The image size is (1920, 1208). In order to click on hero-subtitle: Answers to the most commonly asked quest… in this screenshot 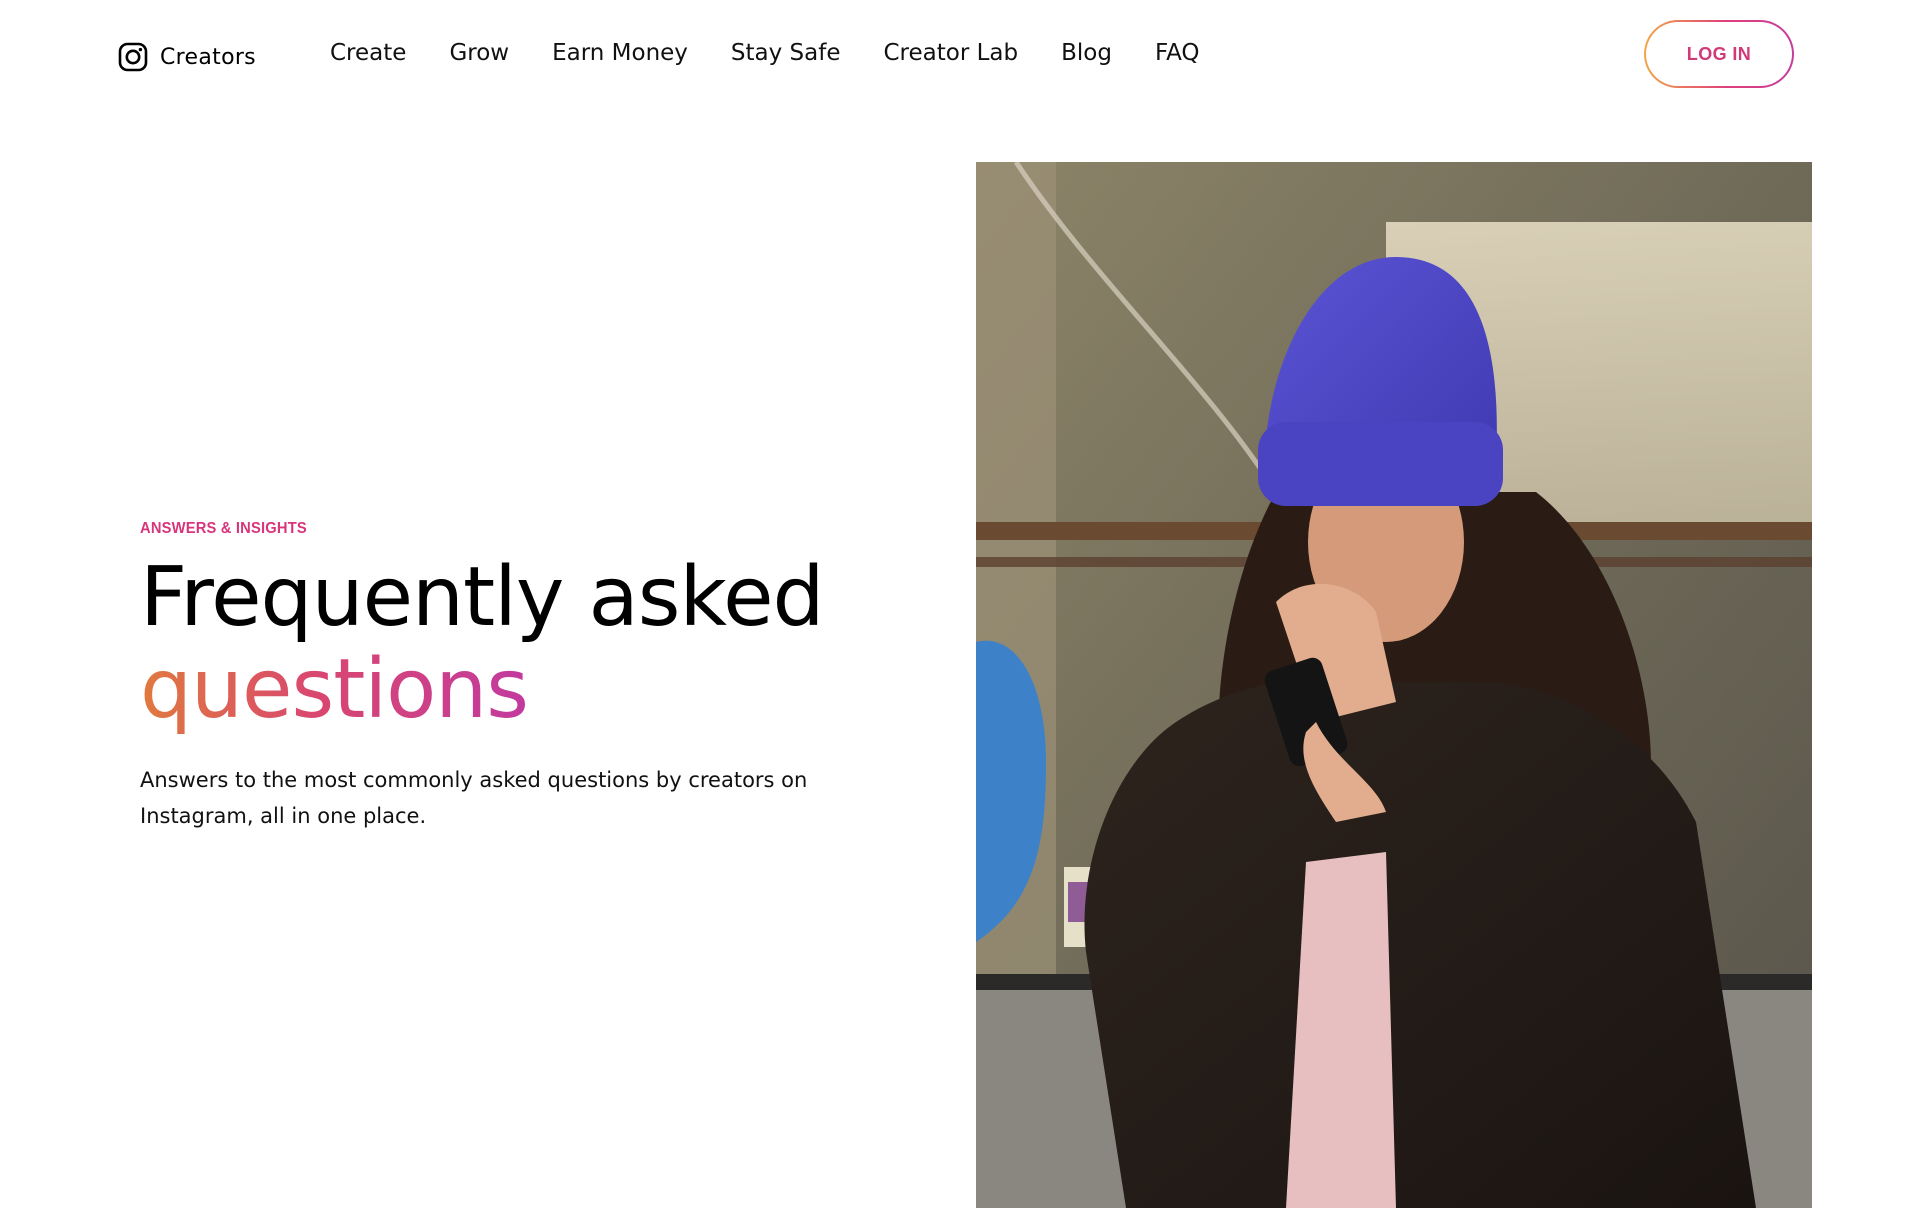, I will do `click(474, 798)`.